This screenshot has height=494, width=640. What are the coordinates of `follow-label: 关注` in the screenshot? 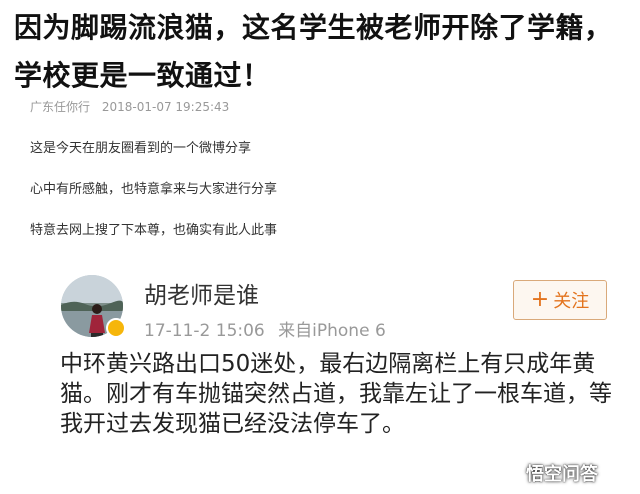 It's located at (571, 301).